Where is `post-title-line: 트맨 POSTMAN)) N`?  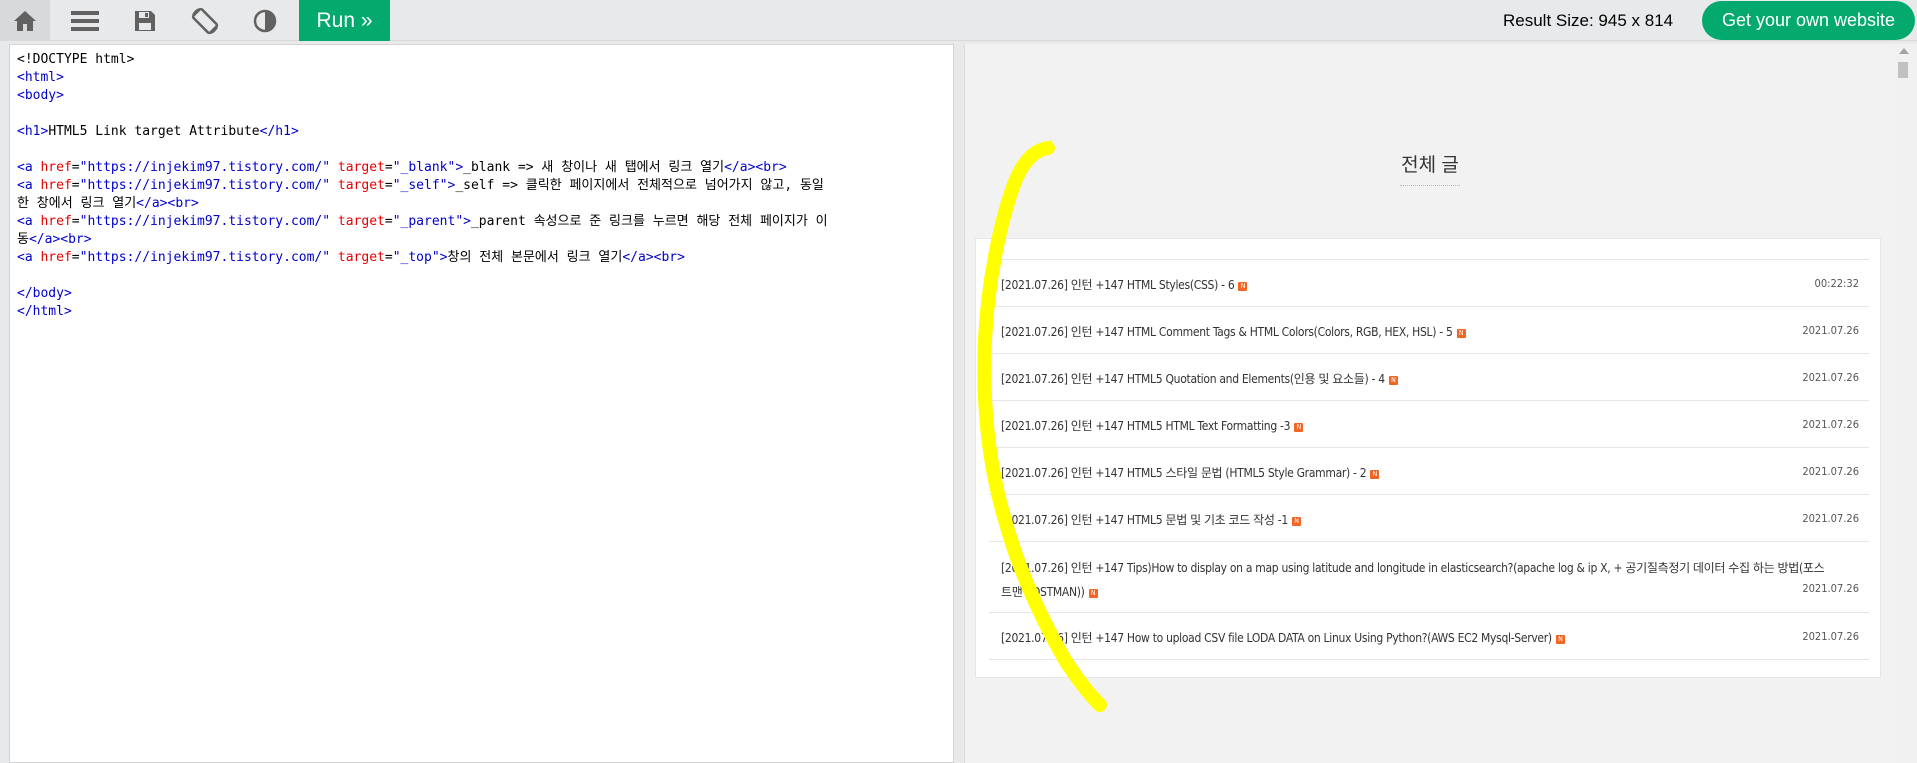
post-title-line: 트맨 POSTMAN)) N is located at coordinates (1416, 592).